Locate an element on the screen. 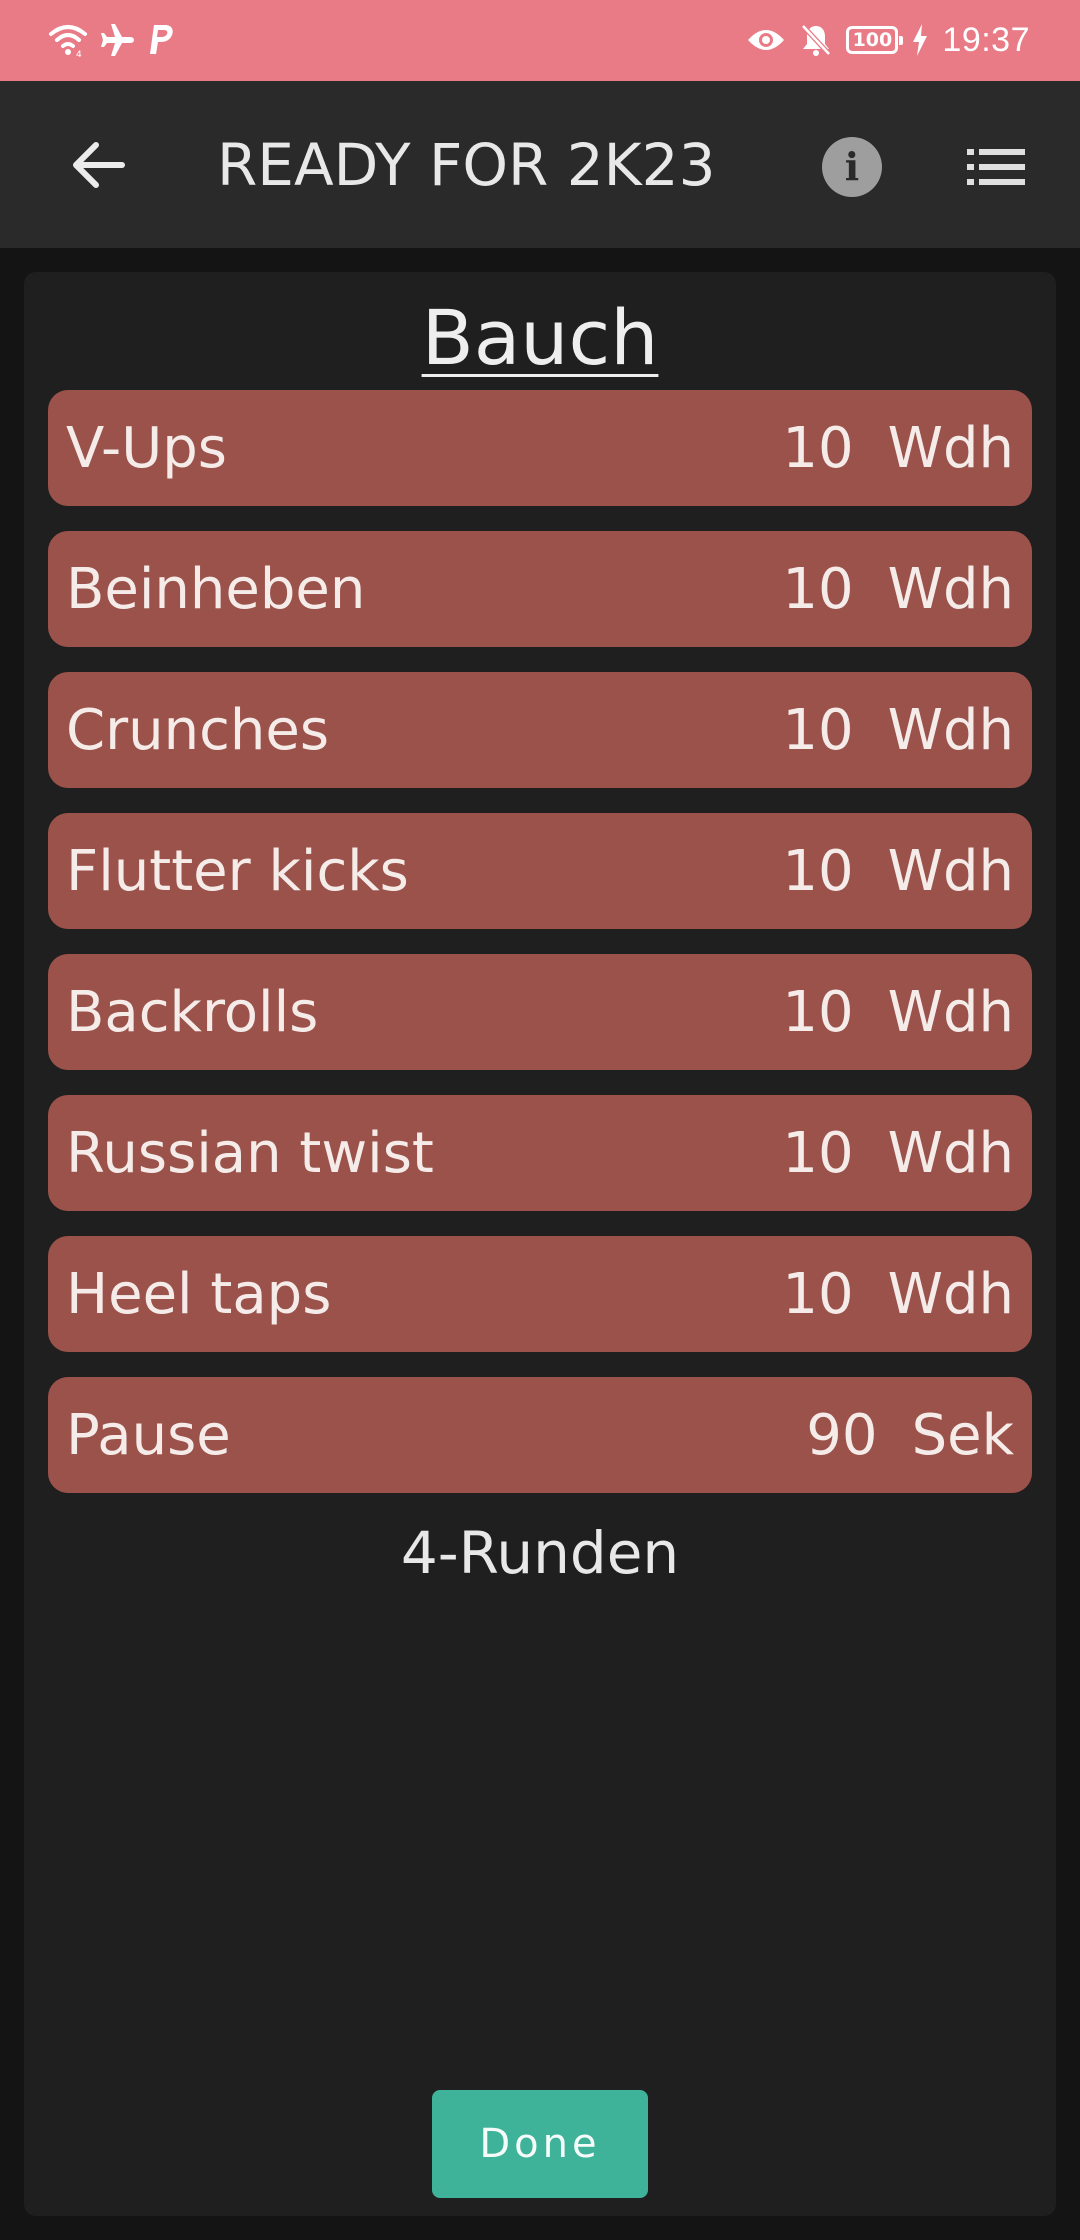  status-bar-right: 100 19:37 is located at coordinates (888, 40).